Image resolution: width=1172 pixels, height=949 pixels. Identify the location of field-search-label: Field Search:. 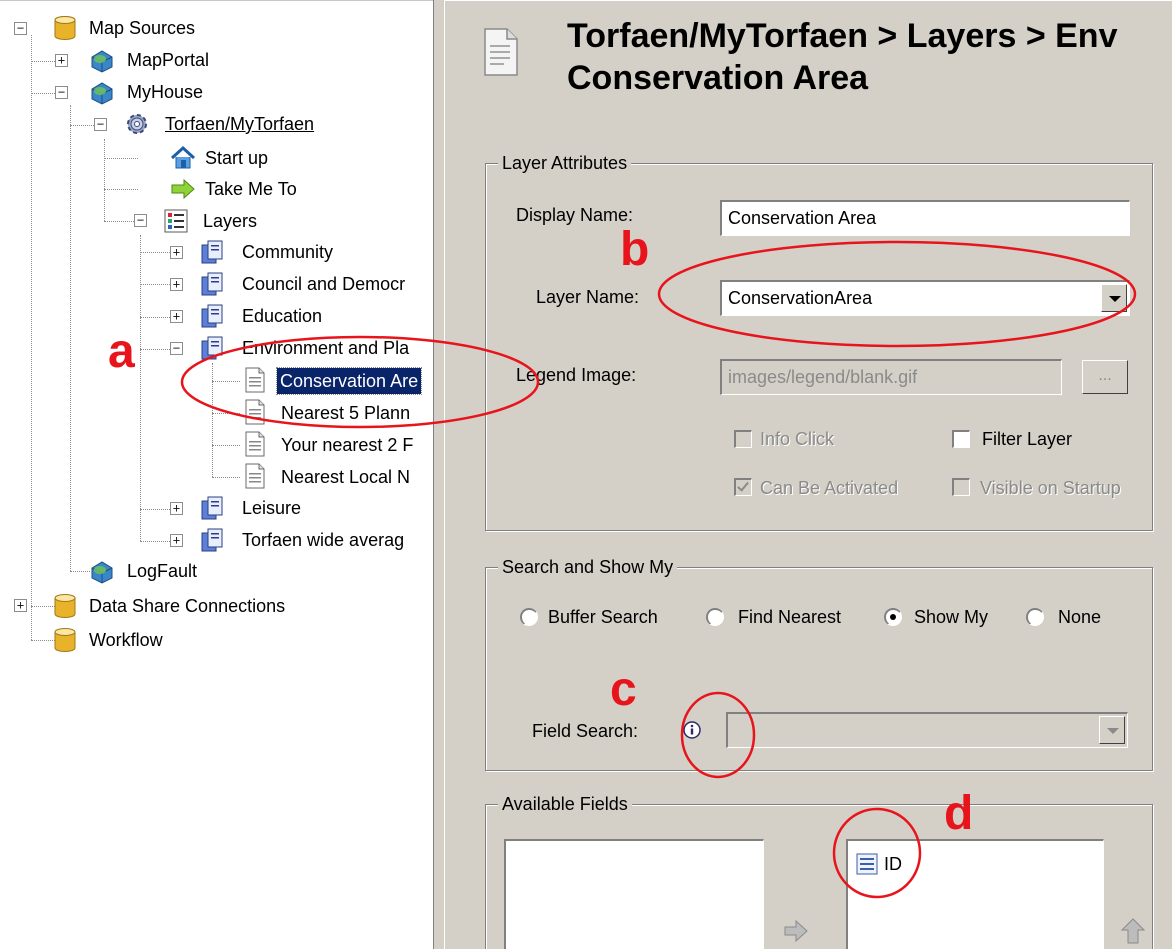
(585, 731).